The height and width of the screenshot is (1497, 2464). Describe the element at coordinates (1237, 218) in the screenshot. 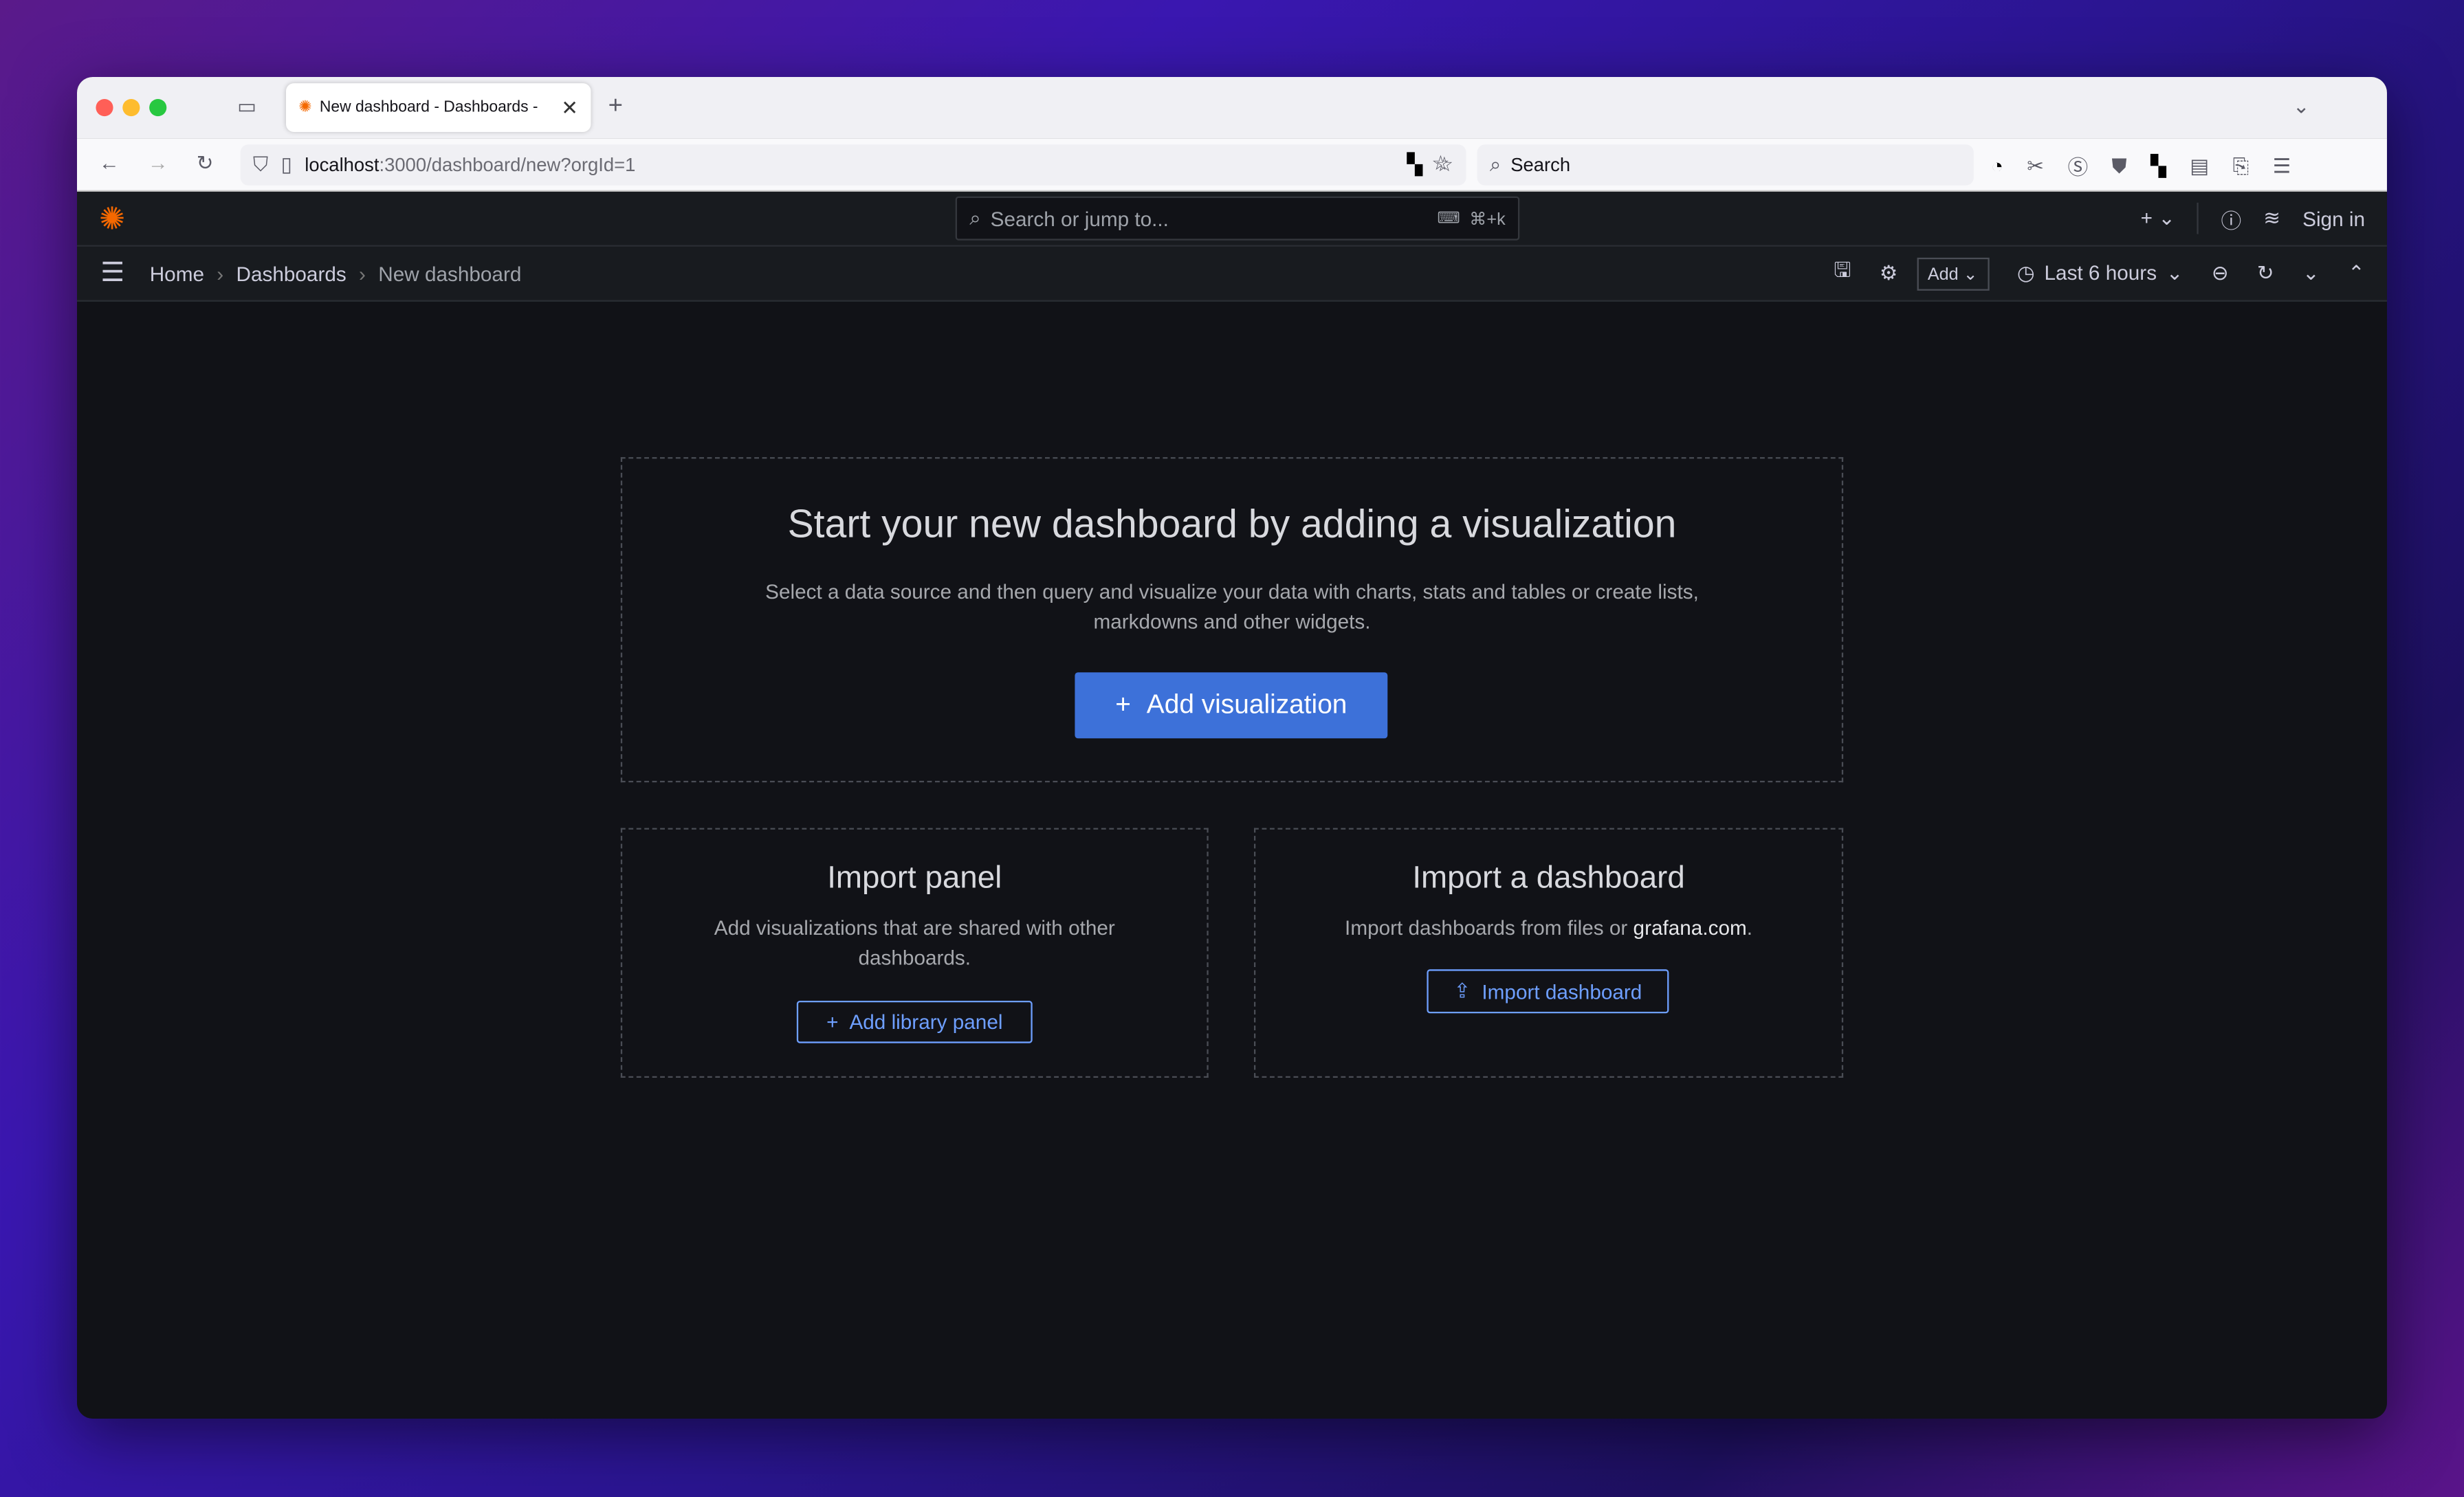

I see `grafana-search-input: ⌕ Search or jump to... ⌨ ⌘+k` at that location.